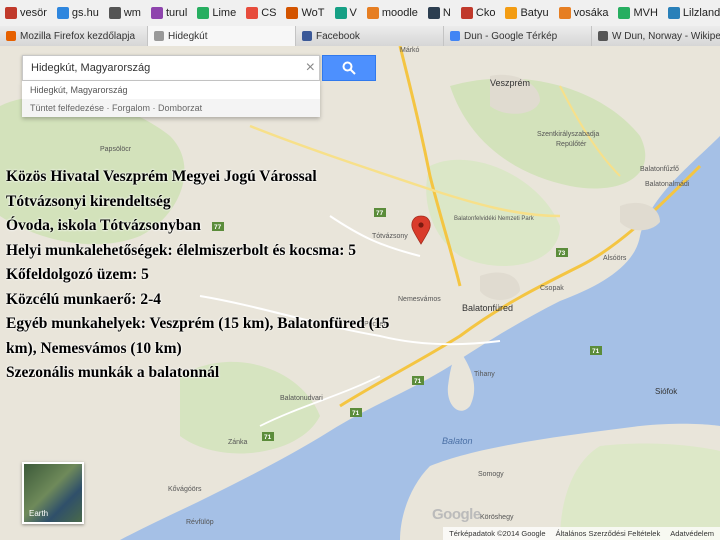 The height and width of the screenshot is (540, 720). I want to click on bookmark-item: Batyu, so click(526, 13).